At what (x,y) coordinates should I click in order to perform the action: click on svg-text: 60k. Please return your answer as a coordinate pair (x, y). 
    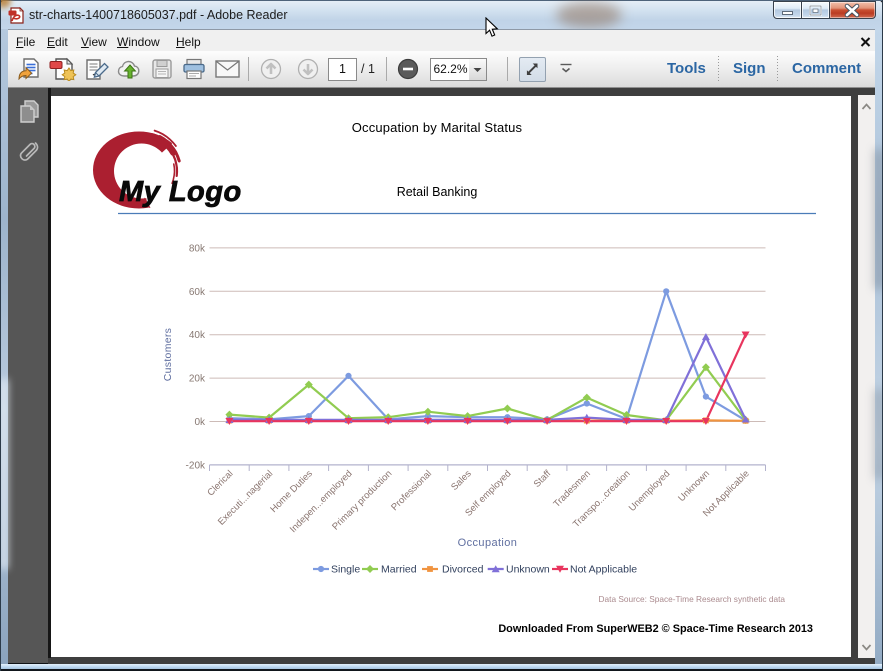
    Looking at the image, I should click on (197, 292).